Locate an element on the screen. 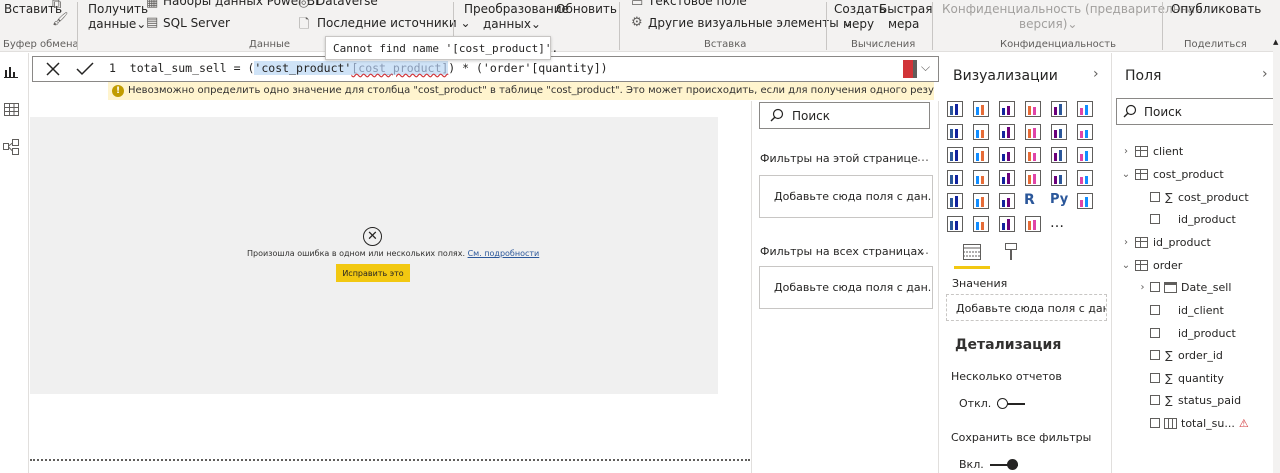 Image resolution: width=1280 pixels, height=473 pixels. field-date-sell: › Date_sell is located at coordinates (1183, 287).